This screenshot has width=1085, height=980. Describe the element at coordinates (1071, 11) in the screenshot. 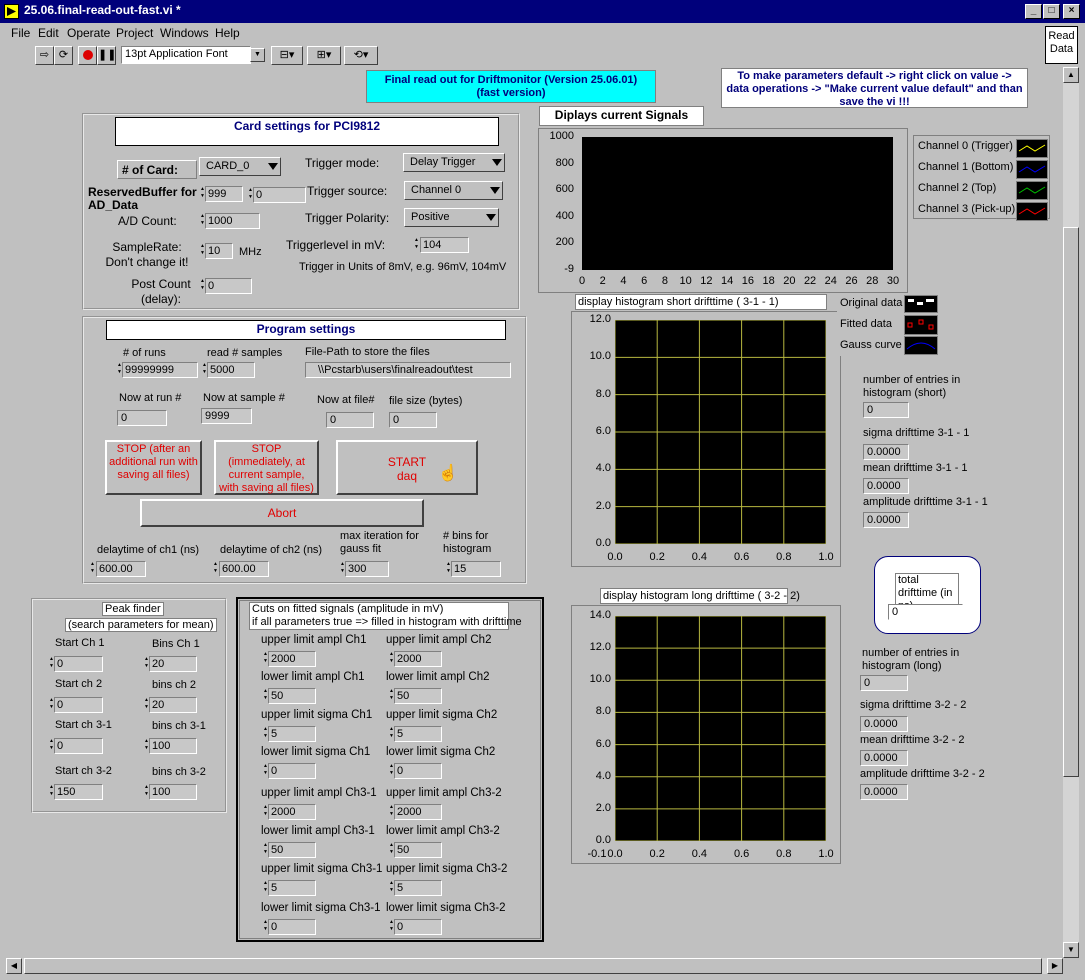

I see `close-button: ×` at that location.